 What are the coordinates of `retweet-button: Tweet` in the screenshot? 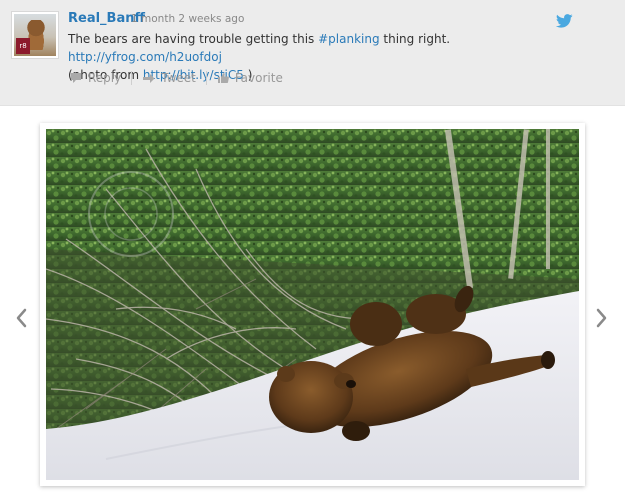 It's located at (169, 78).